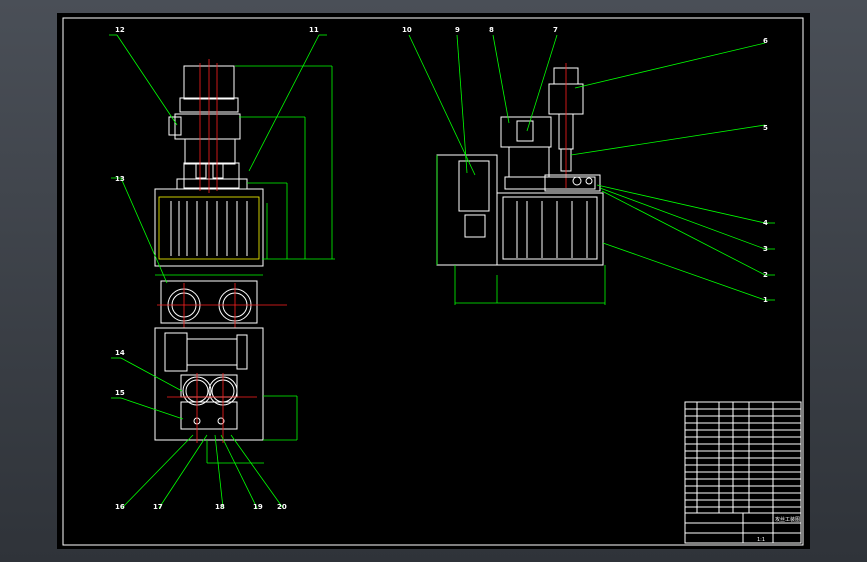  I want to click on part-label-4: 4, so click(765, 223).